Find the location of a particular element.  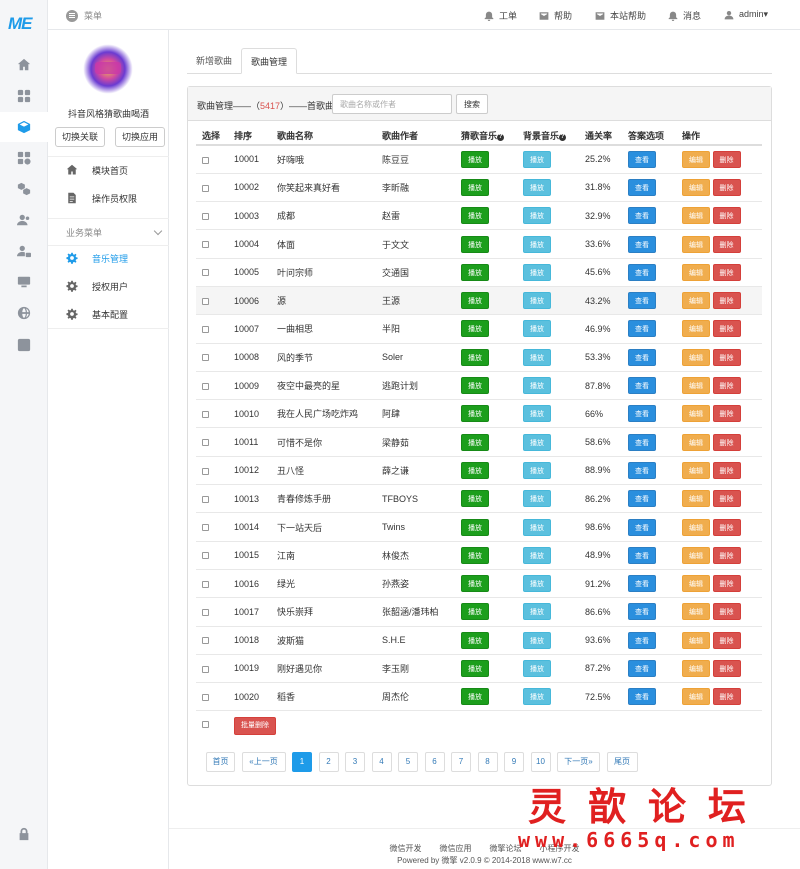

globe-icon is located at coordinates (24, 313).